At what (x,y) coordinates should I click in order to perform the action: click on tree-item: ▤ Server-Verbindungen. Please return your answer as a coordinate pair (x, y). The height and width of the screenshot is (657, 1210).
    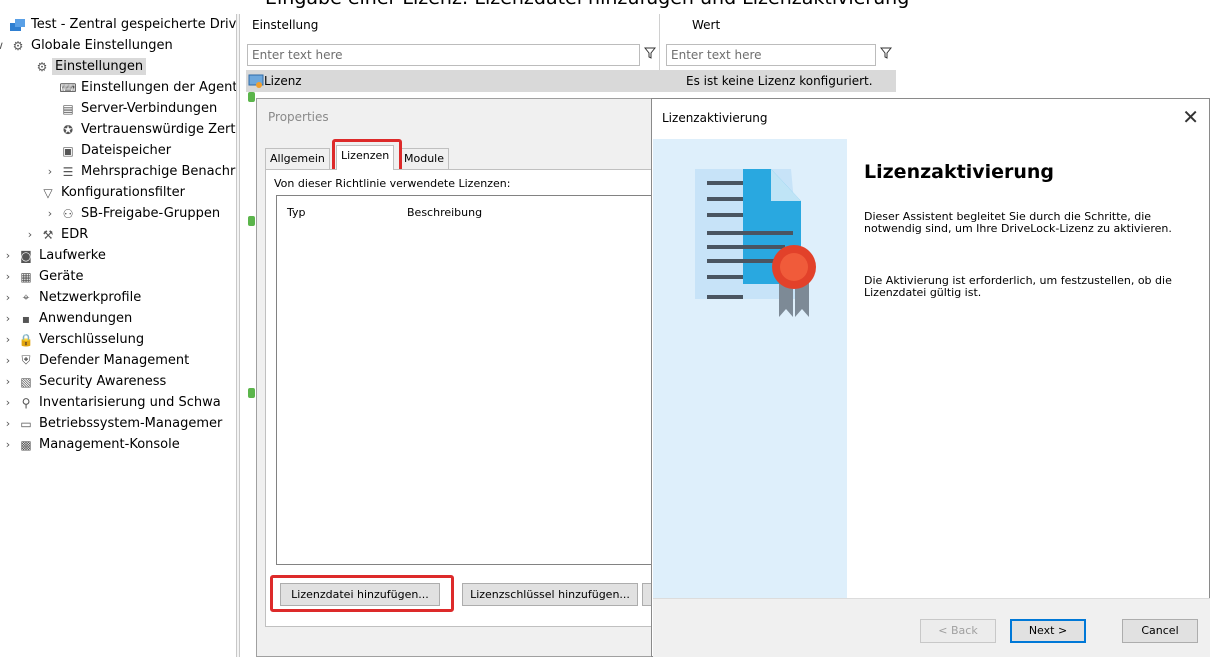
    Looking at the image, I should click on (138, 108).